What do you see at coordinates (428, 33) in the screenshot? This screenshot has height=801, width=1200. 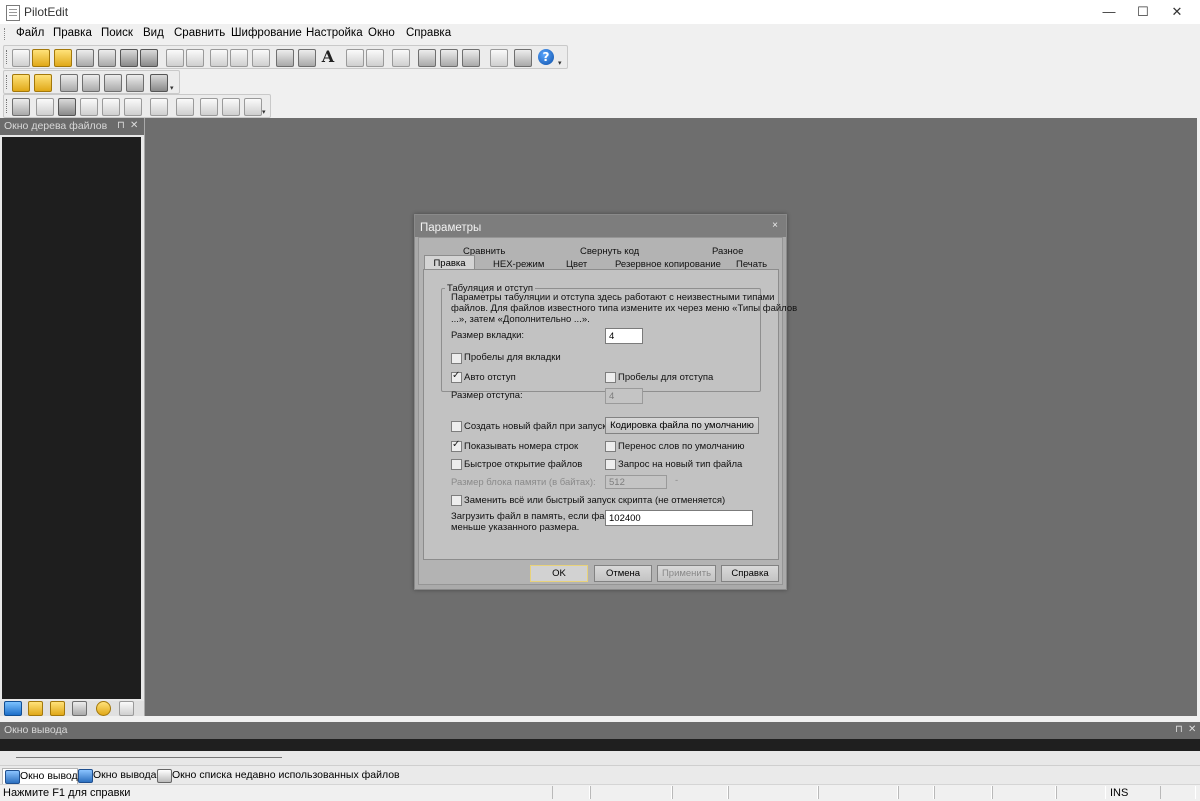 I see `menu-help: Справка` at bounding box center [428, 33].